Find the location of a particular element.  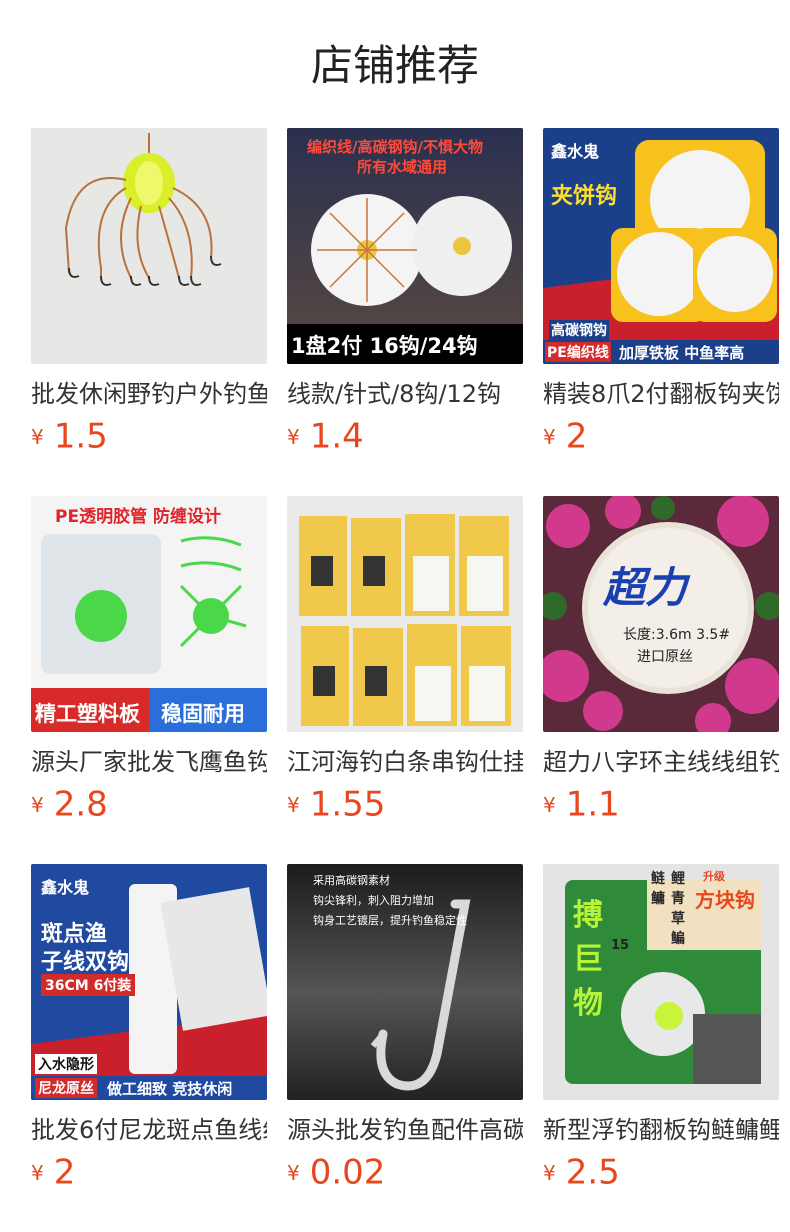

image-text: 采用高碳钢素材 is located at coordinates (351, 880).